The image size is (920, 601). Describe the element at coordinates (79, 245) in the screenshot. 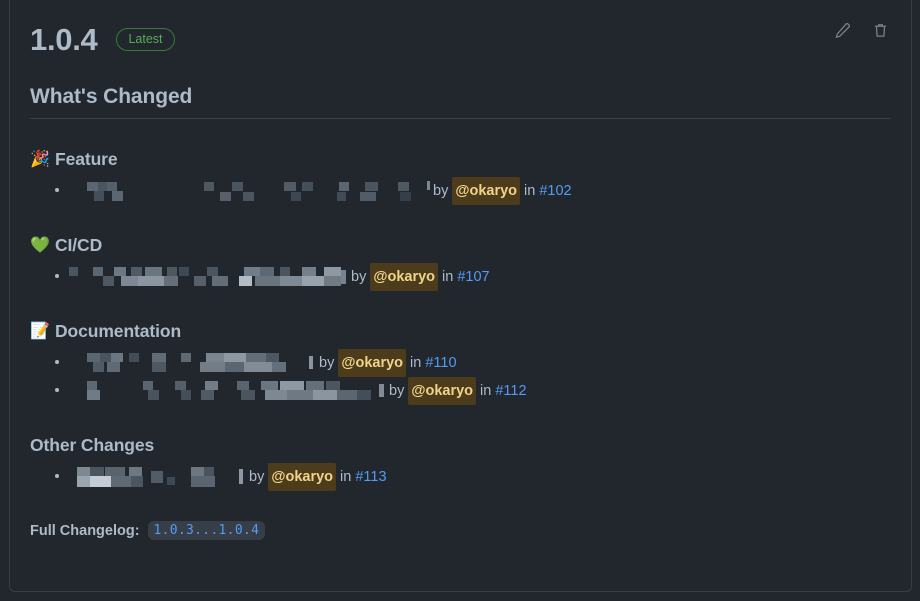

I see `group-title: CI/CD` at that location.